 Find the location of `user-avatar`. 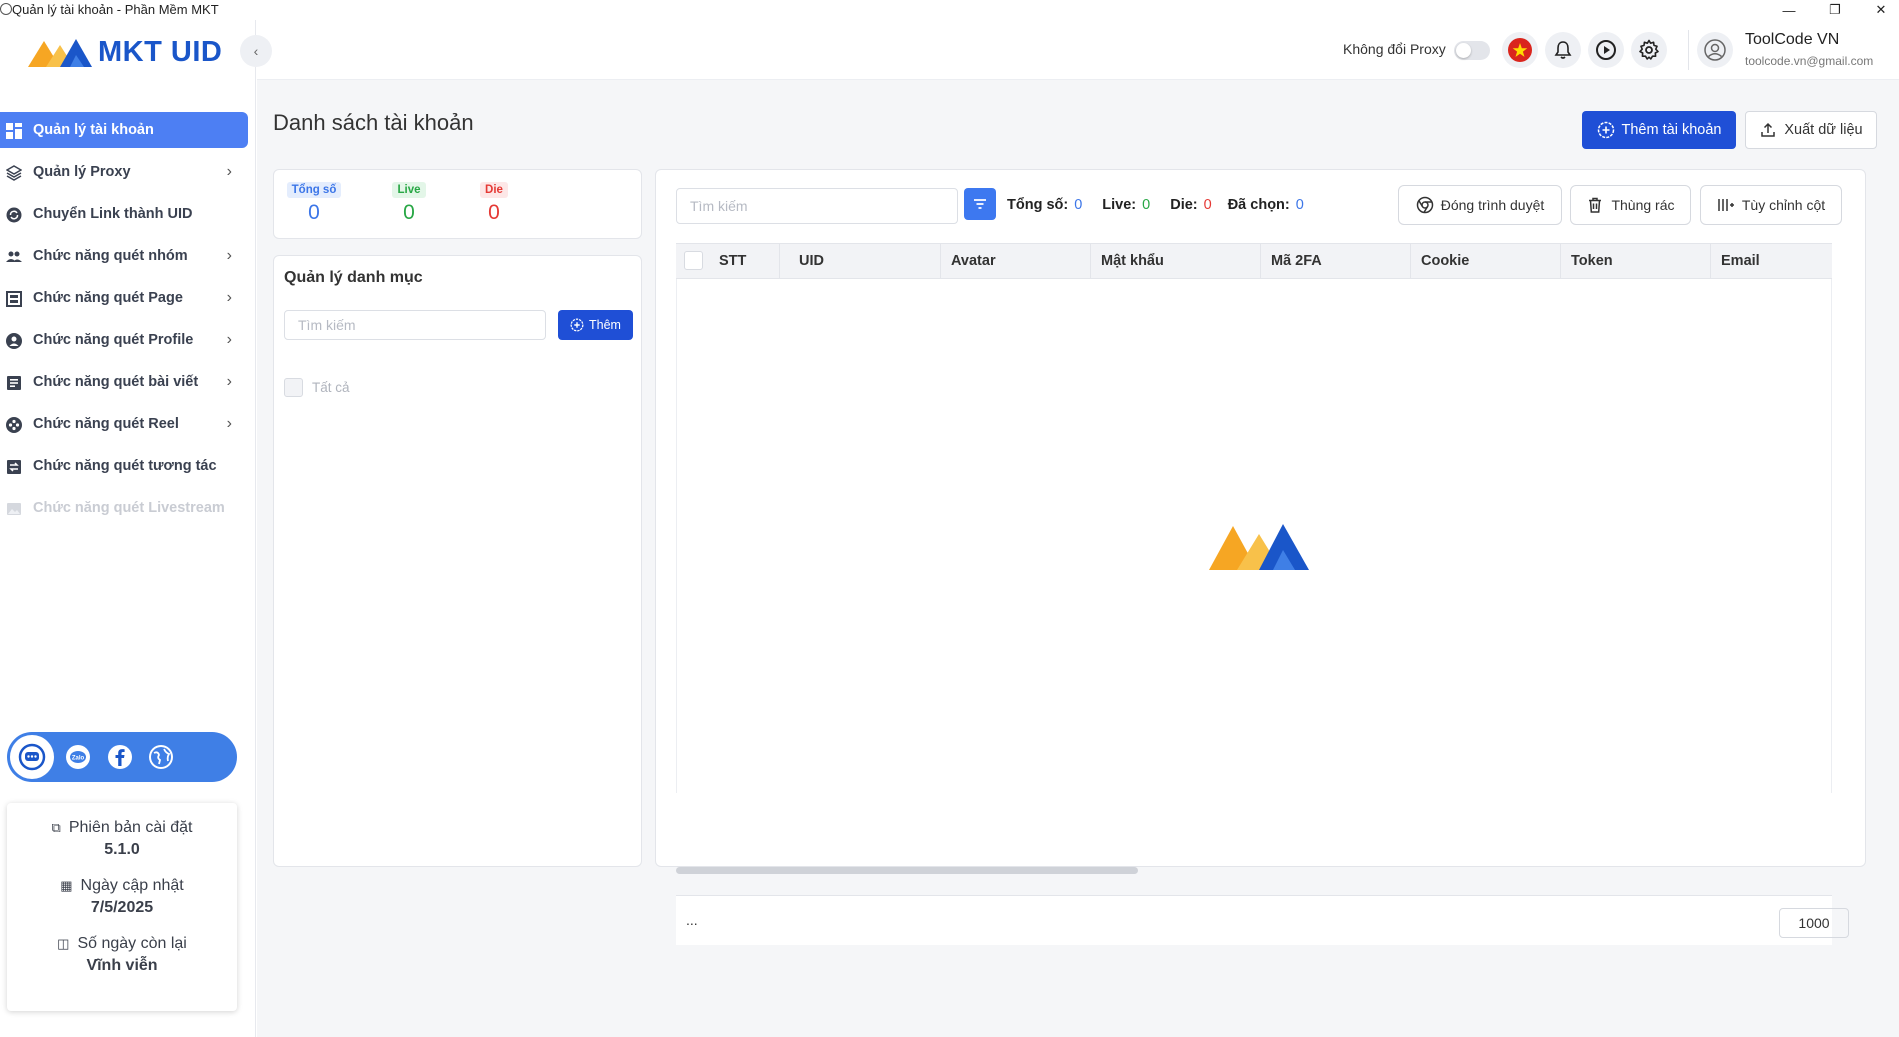

user-avatar is located at coordinates (1715, 50).